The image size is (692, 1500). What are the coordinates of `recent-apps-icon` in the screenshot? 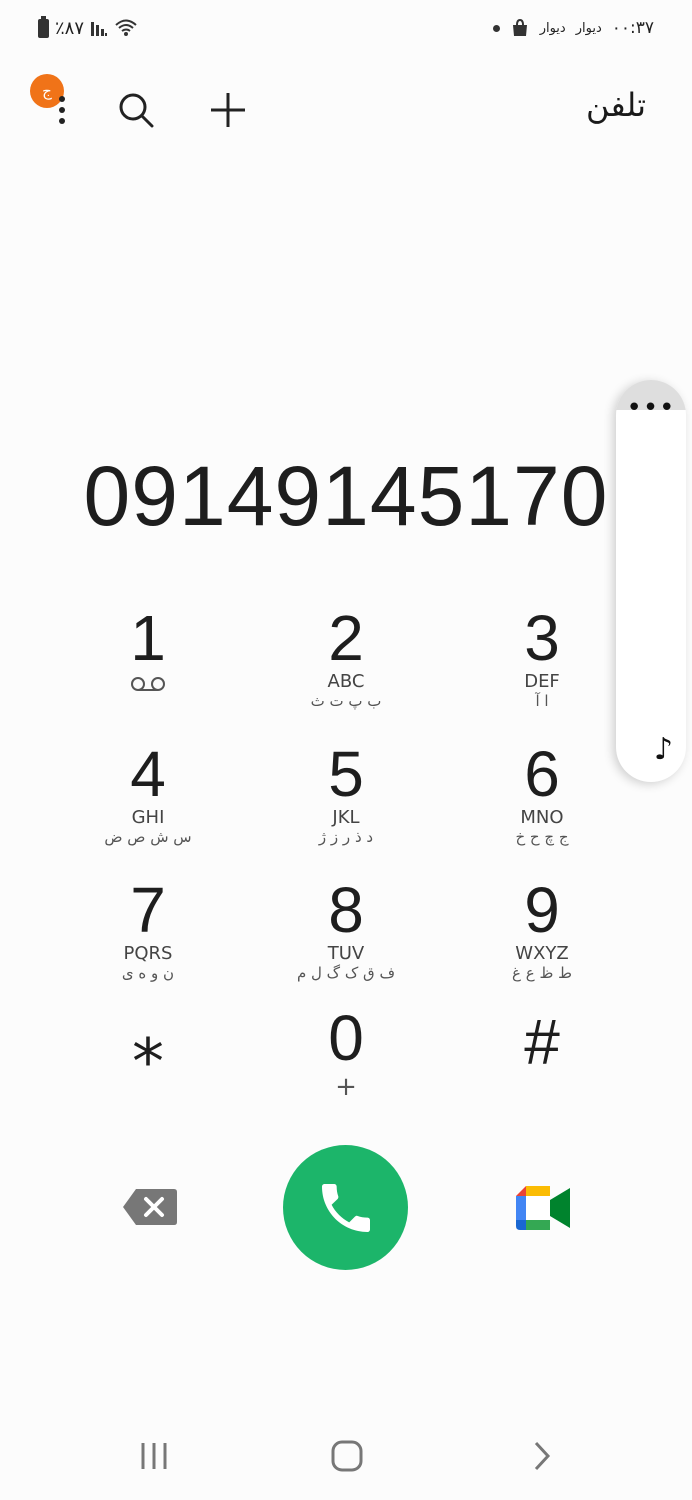 It's located at (154, 1456).